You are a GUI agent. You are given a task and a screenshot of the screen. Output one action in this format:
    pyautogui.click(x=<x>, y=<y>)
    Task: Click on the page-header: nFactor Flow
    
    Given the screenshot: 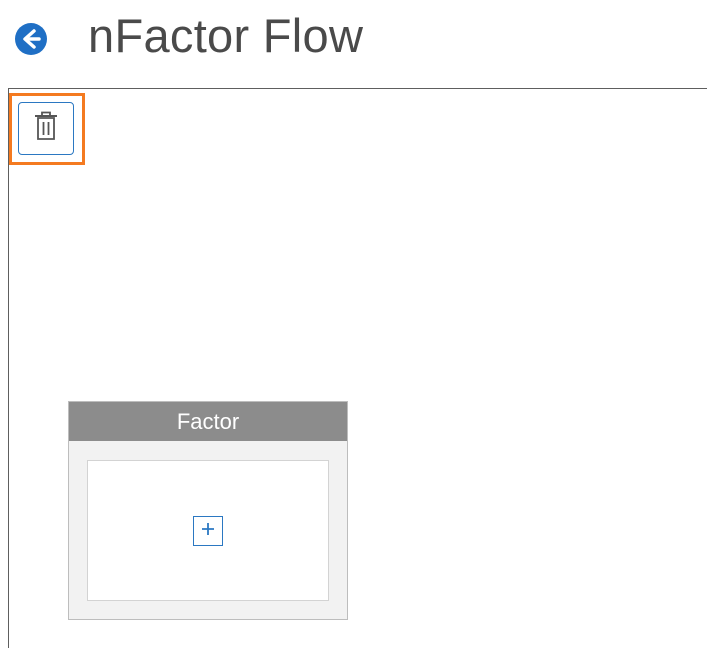 What is the action you would take?
    pyautogui.click(x=353, y=40)
    